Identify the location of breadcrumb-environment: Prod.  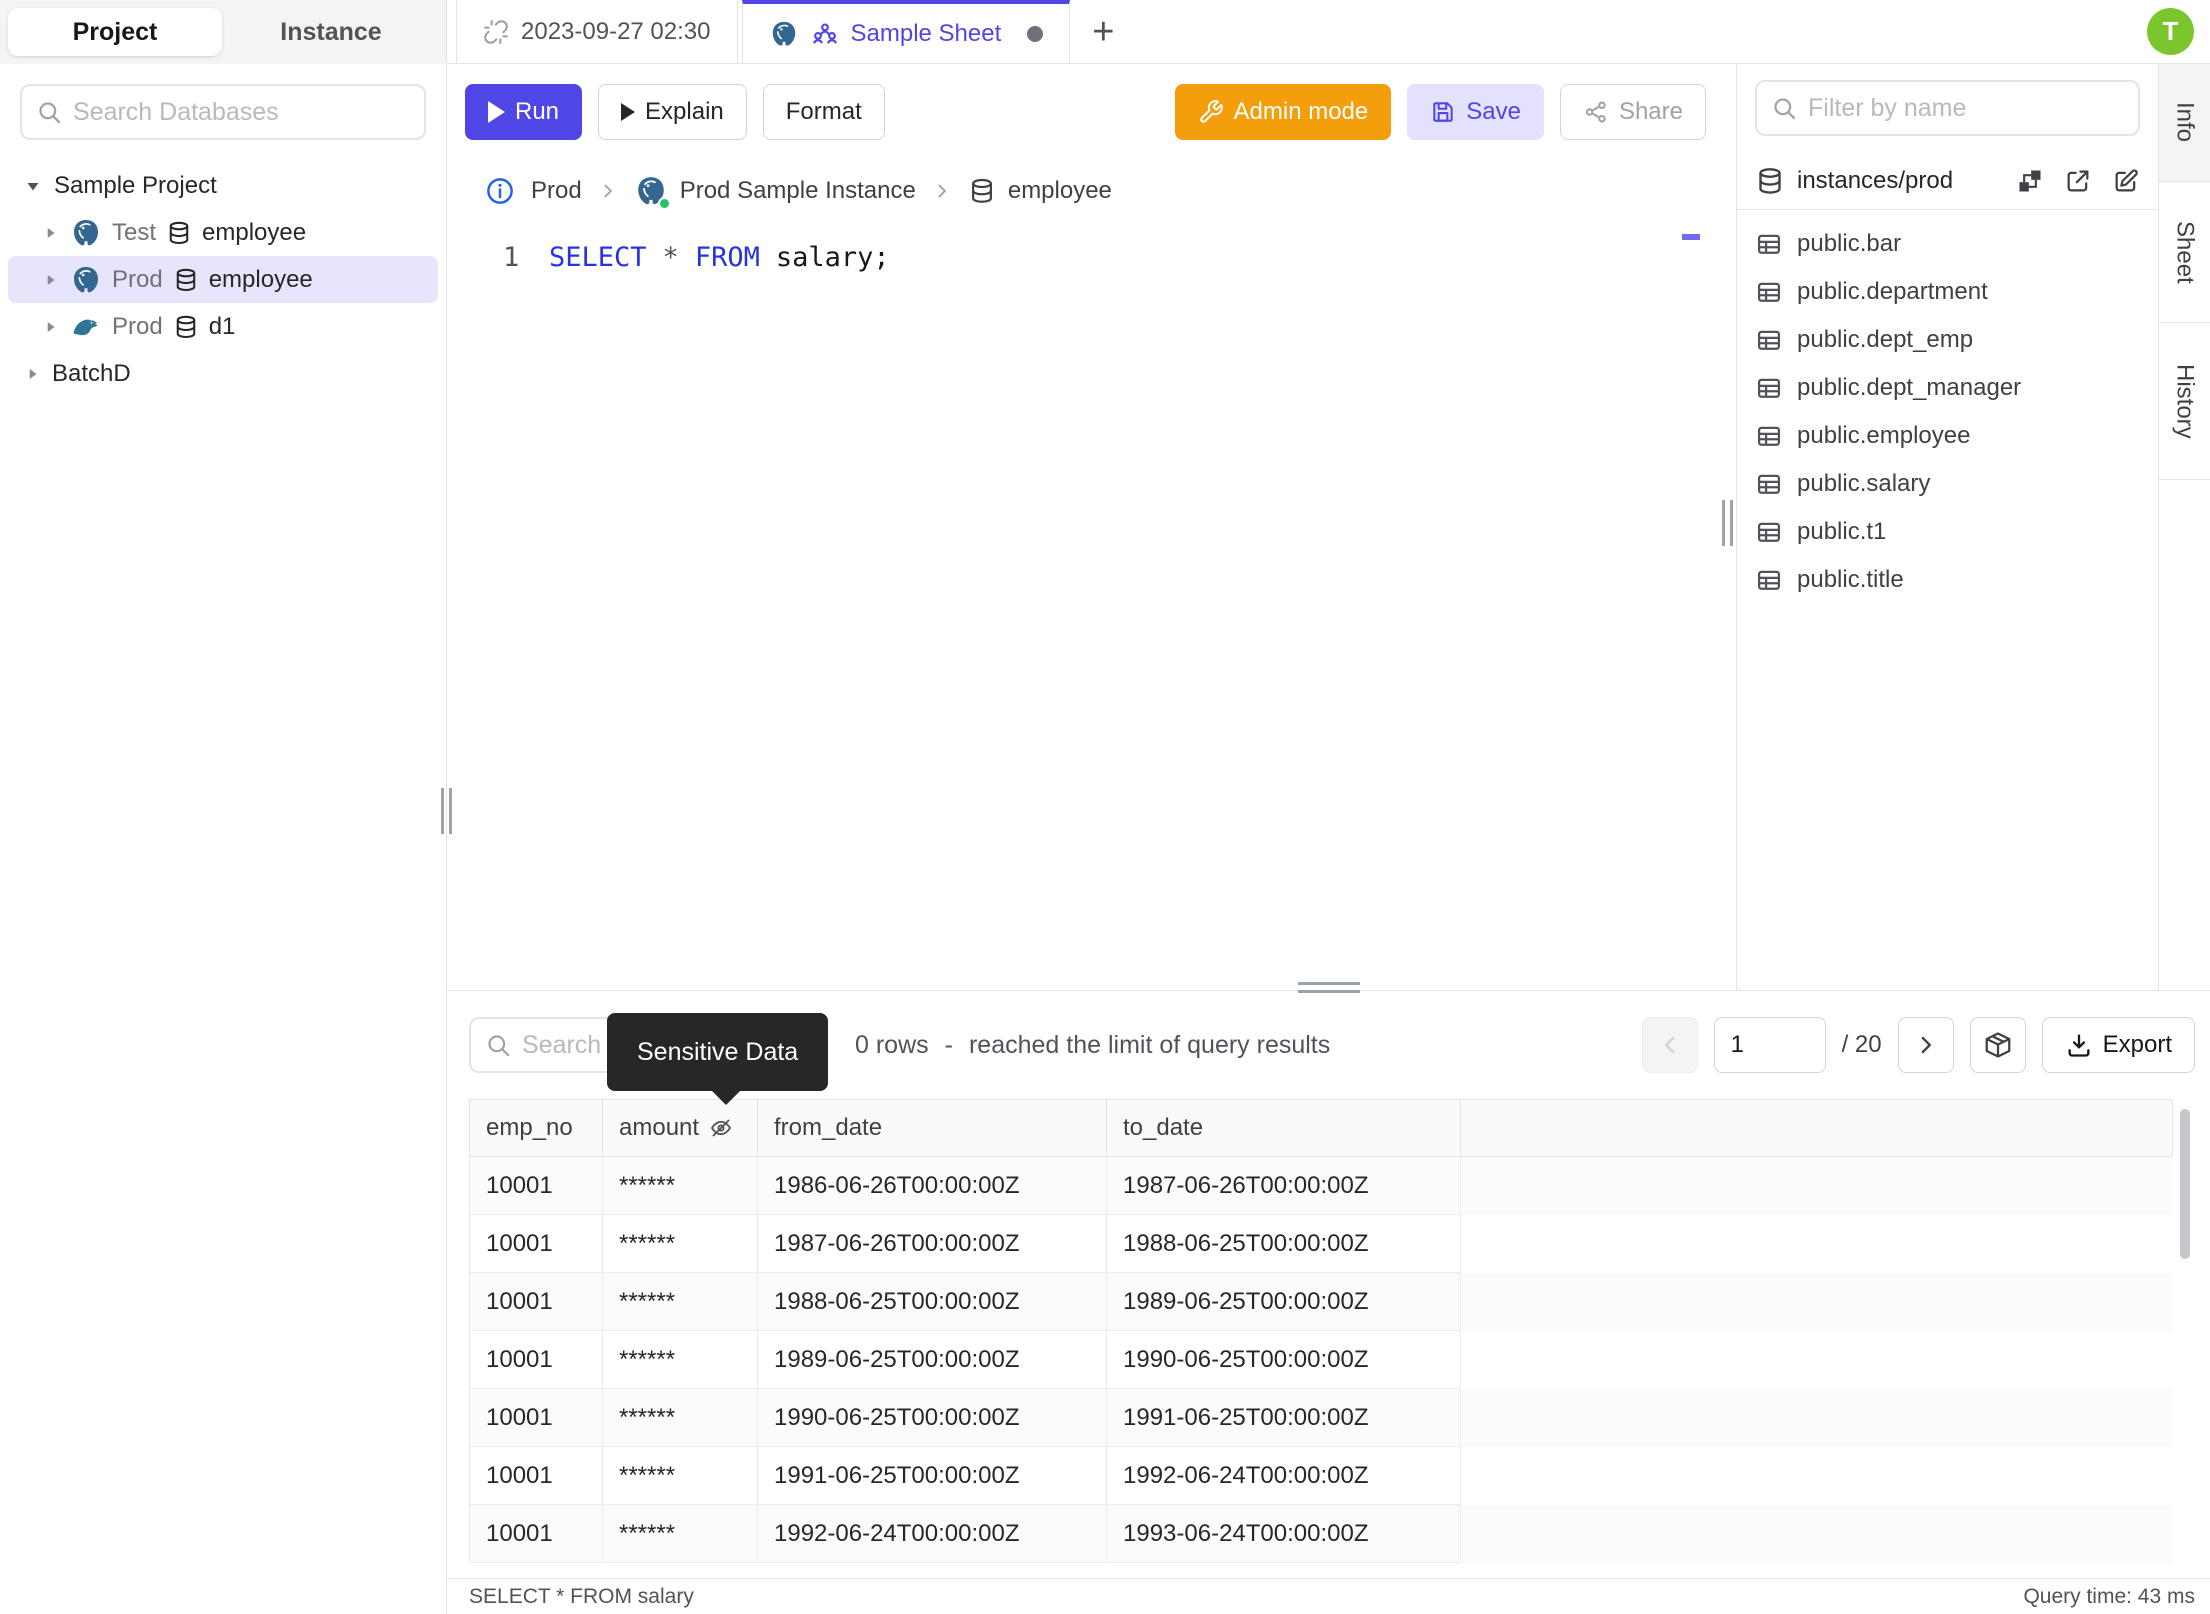
(556, 191).